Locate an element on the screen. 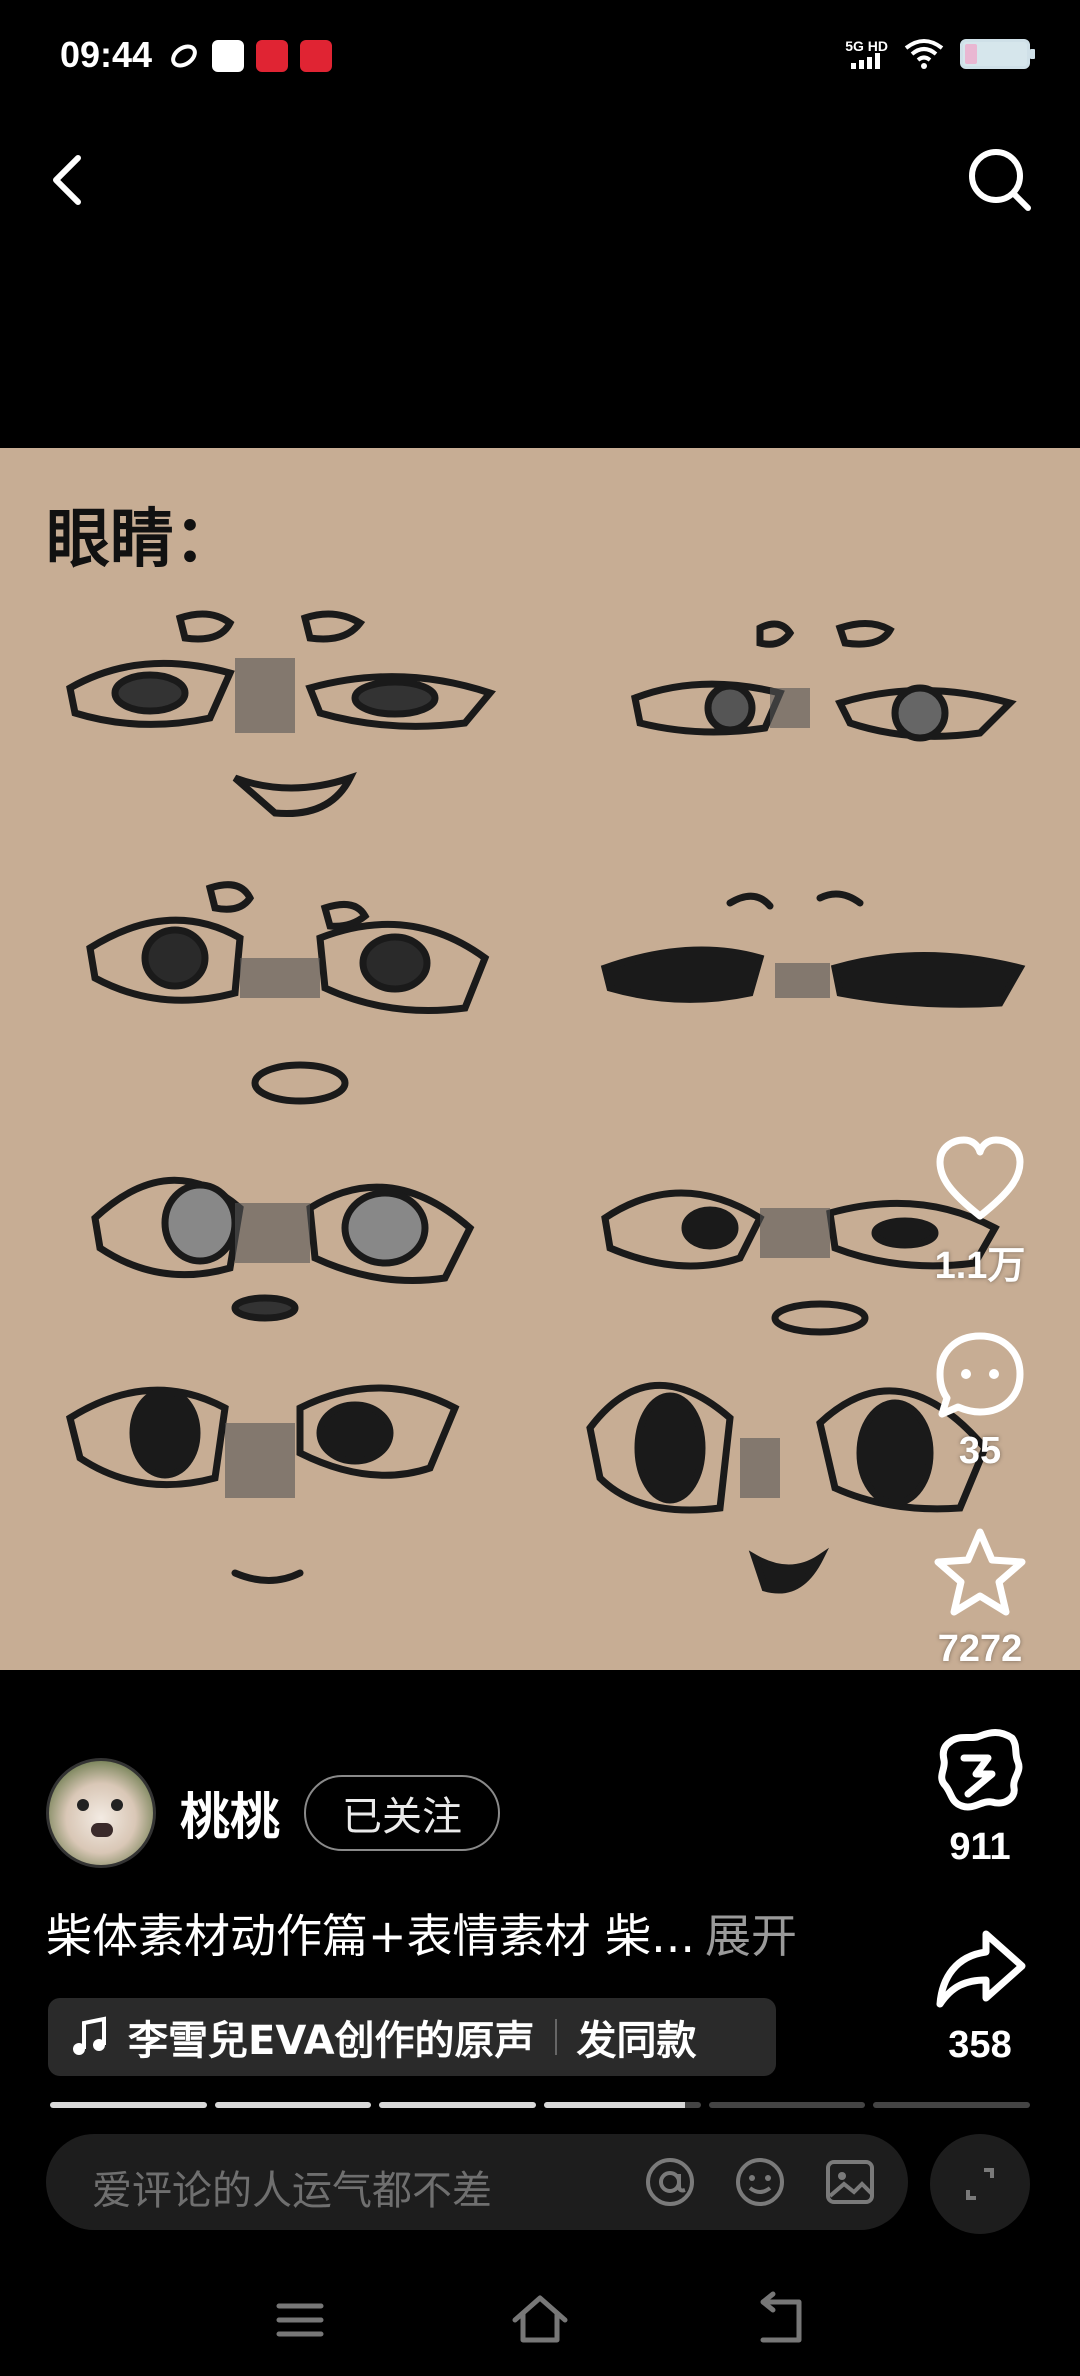 The width and height of the screenshot is (1080, 2376). favorite-button: 7272 is located at coordinates (980, 1597).